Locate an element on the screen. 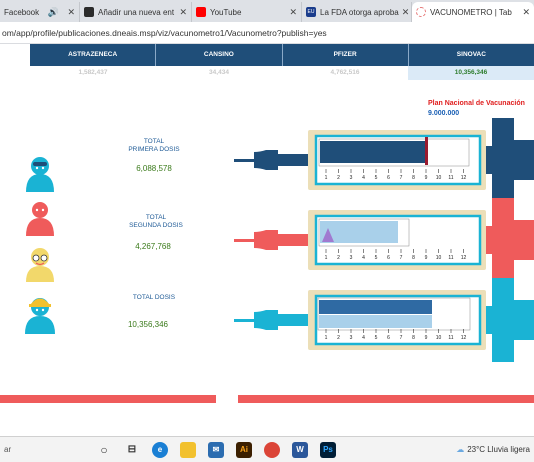 This screenshot has height=462, width=534. tab-youtube: YouTube ✕ is located at coordinates (247, 12).